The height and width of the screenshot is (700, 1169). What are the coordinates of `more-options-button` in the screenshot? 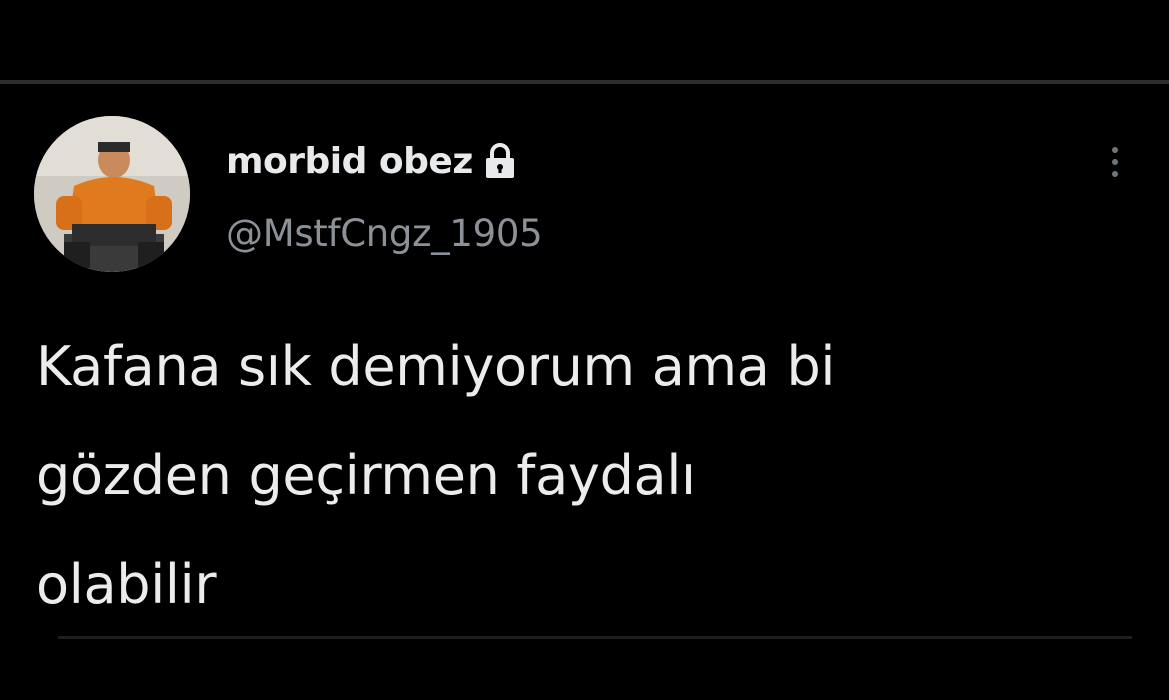 It's located at (1115, 162).